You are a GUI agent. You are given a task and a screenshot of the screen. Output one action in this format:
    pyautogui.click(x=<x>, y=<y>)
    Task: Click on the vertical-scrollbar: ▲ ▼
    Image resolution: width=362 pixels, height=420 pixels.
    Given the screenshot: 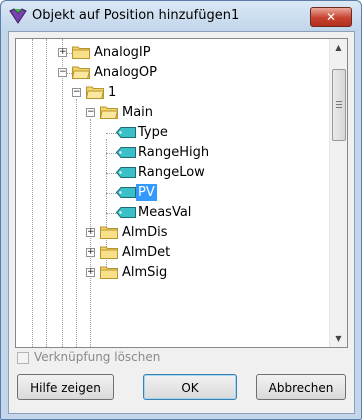 What is the action you would take?
    pyautogui.click(x=338, y=193)
    